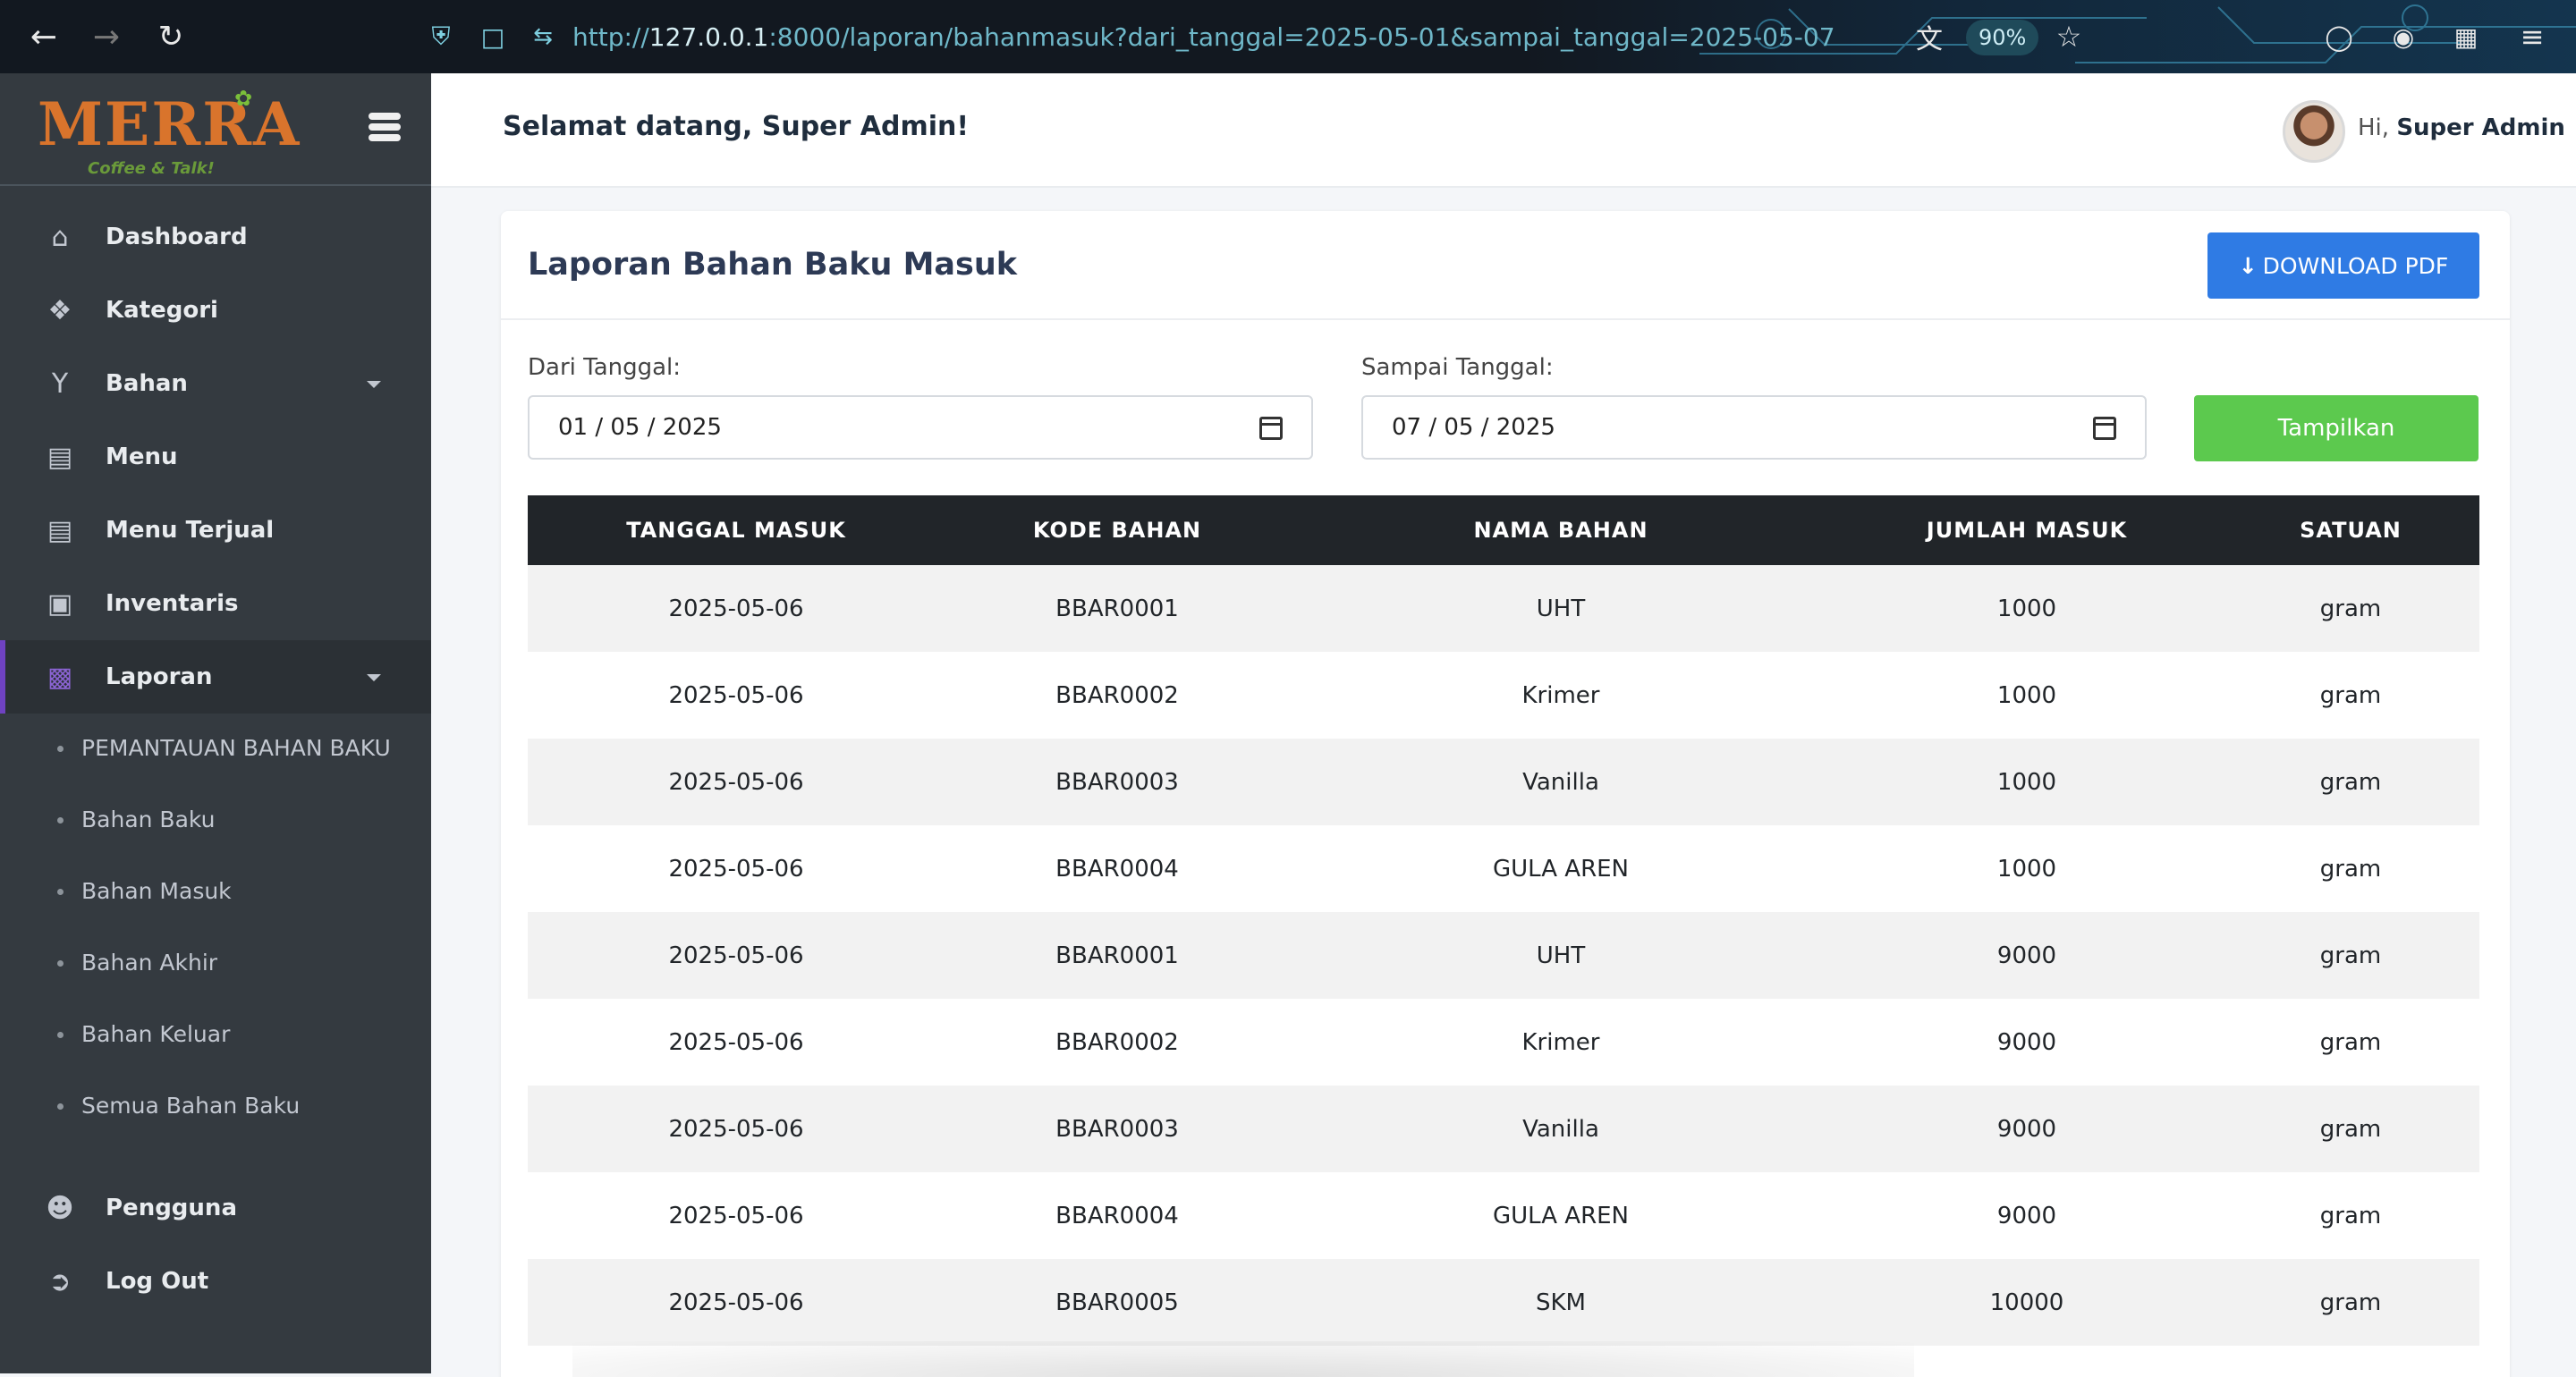 This screenshot has height=1377, width=2576. I want to click on brand: MERRA ✿ Coffee & Talk!, so click(215, 129).